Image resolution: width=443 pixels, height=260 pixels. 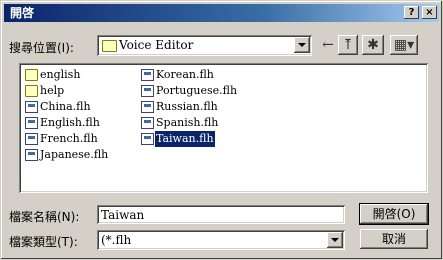 I want to click on file-name: China.flh, so click(x=65, y=106).